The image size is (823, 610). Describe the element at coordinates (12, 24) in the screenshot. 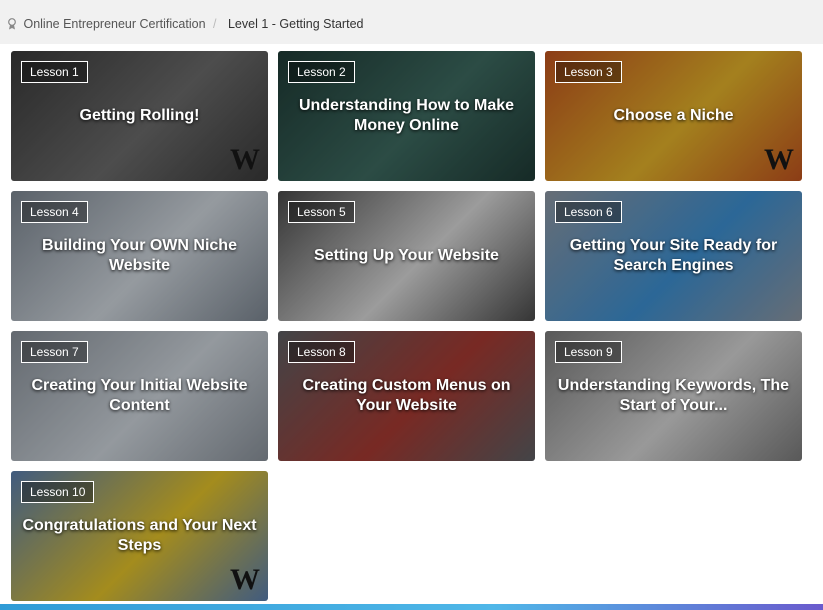

I see `award-icon` at that location.